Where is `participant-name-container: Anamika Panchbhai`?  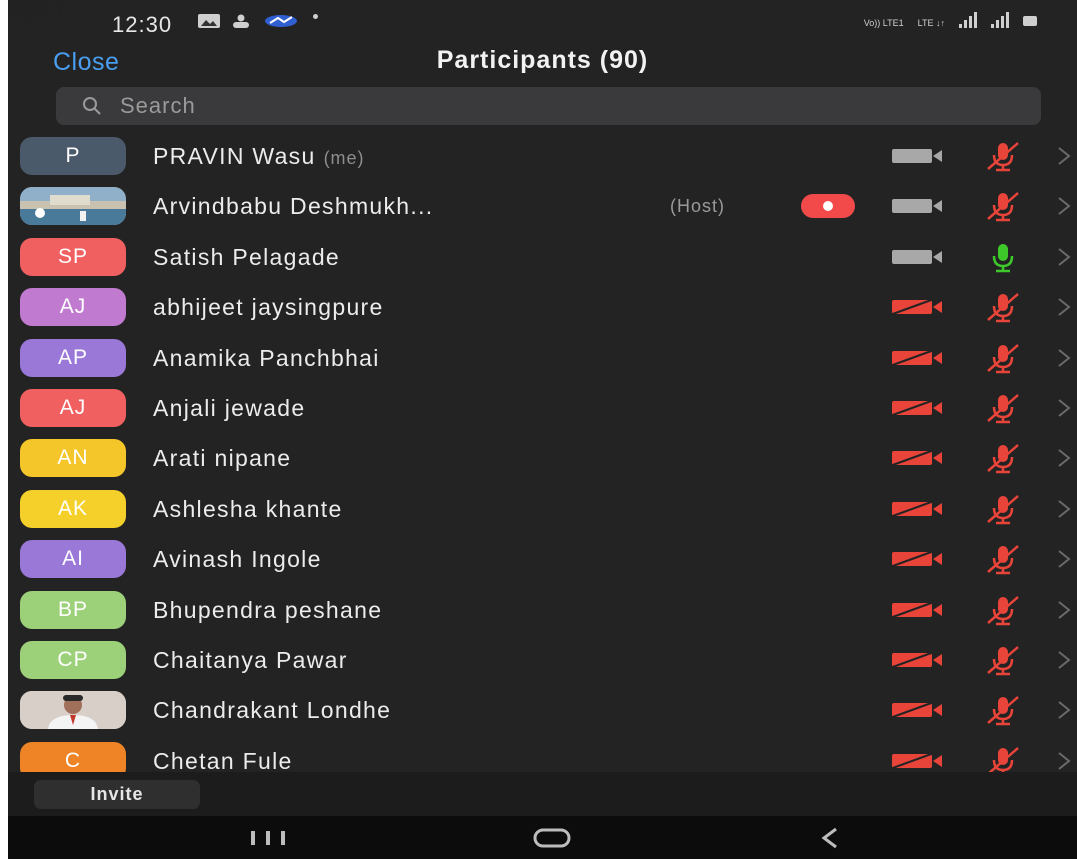
participant-name-container: Anamika Panchbhai is located at coordinates (266, 358).